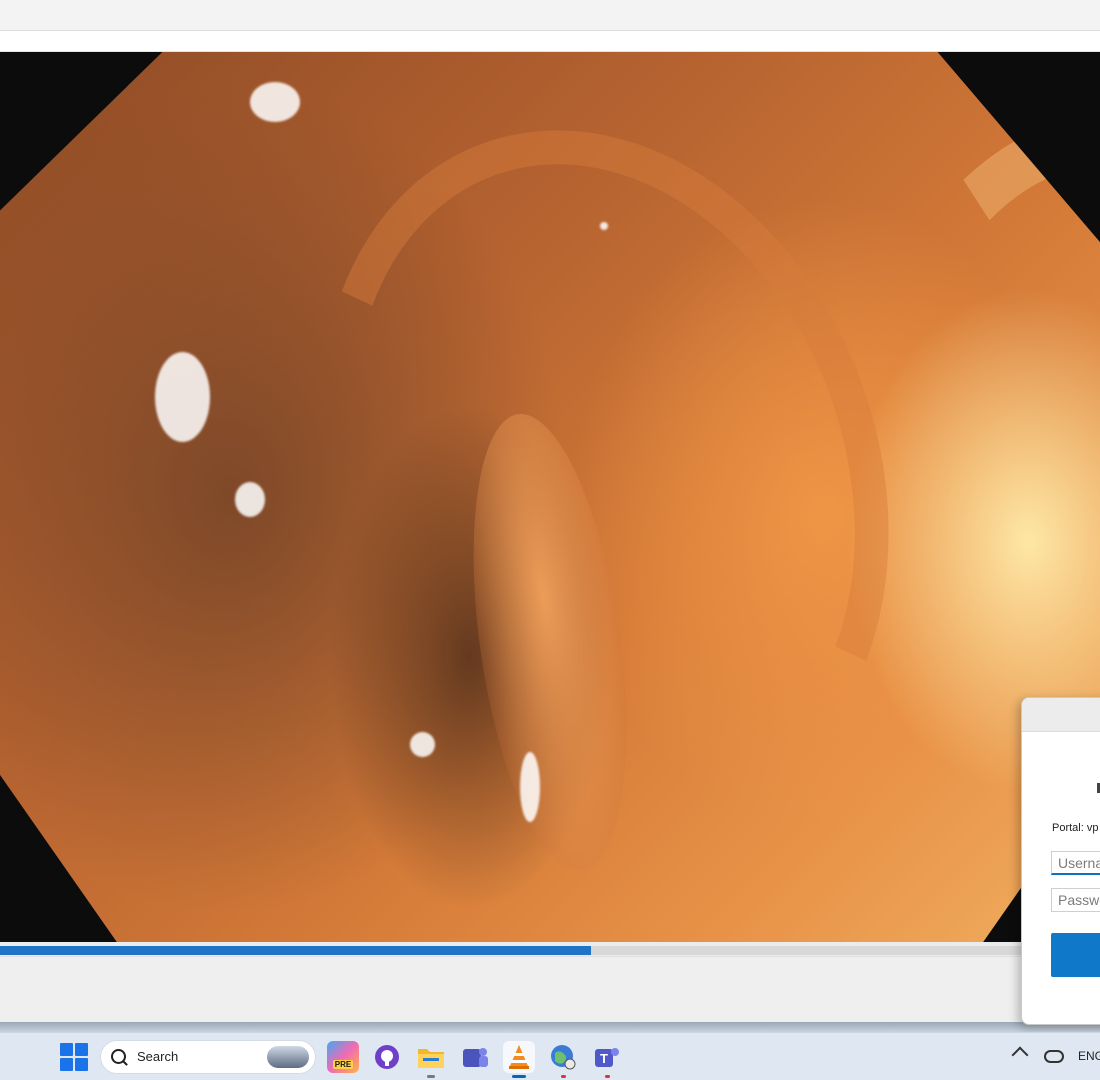 The image size is (1100, 1080). I want to click on player-controls-panel, so click(550, 989).